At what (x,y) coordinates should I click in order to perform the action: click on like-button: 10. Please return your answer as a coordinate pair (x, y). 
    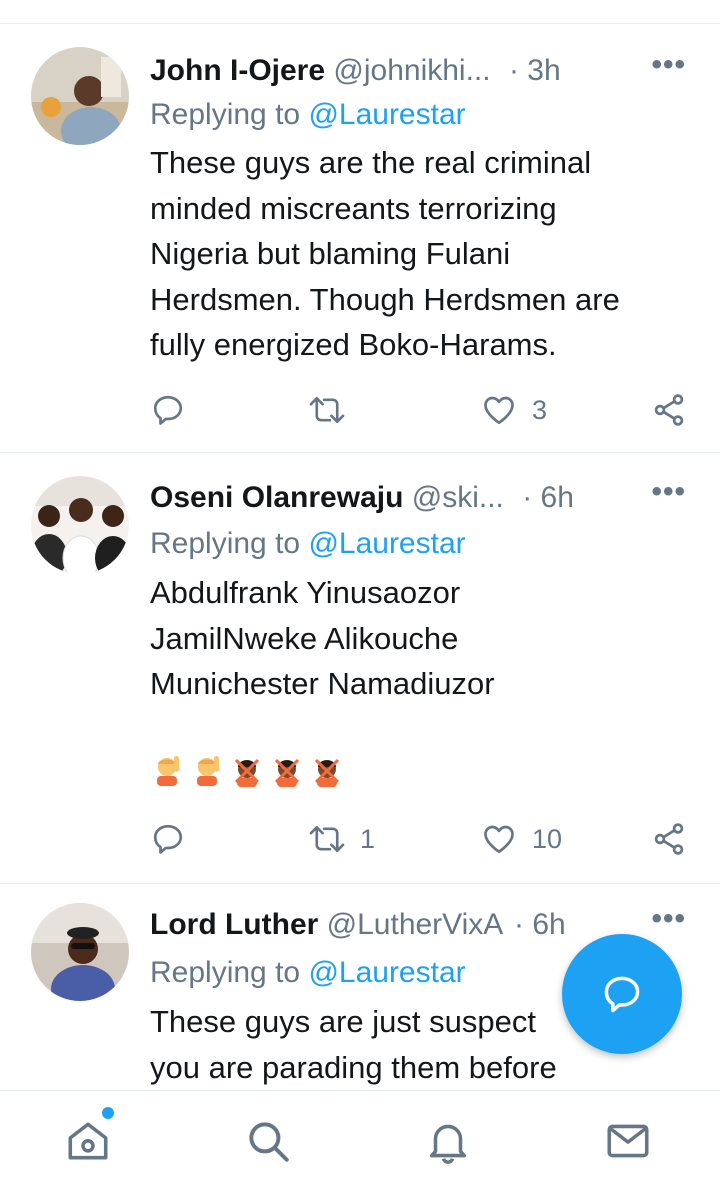
    Looking at the image, I should click on (521, 839).